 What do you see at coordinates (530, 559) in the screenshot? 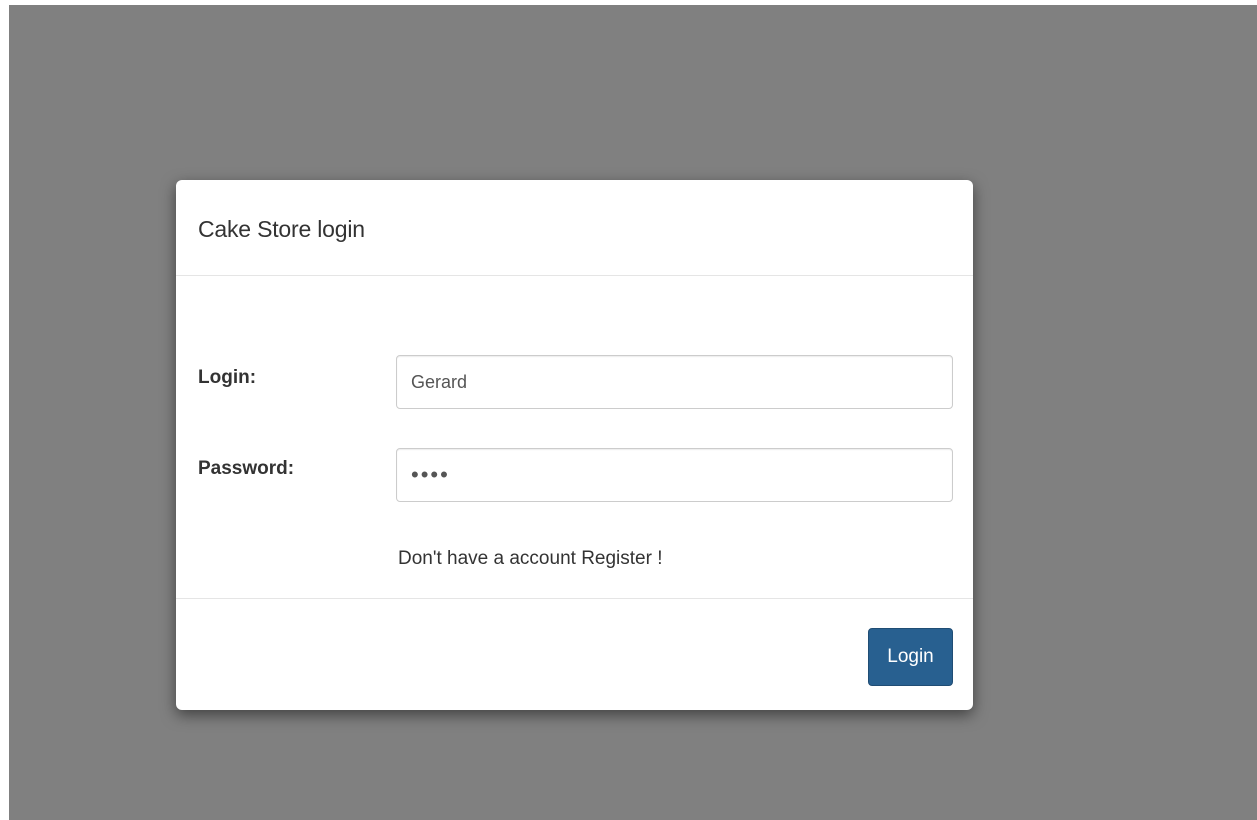
I see `register-link: Don't have a account Register !` at bounding box center [530, 559].